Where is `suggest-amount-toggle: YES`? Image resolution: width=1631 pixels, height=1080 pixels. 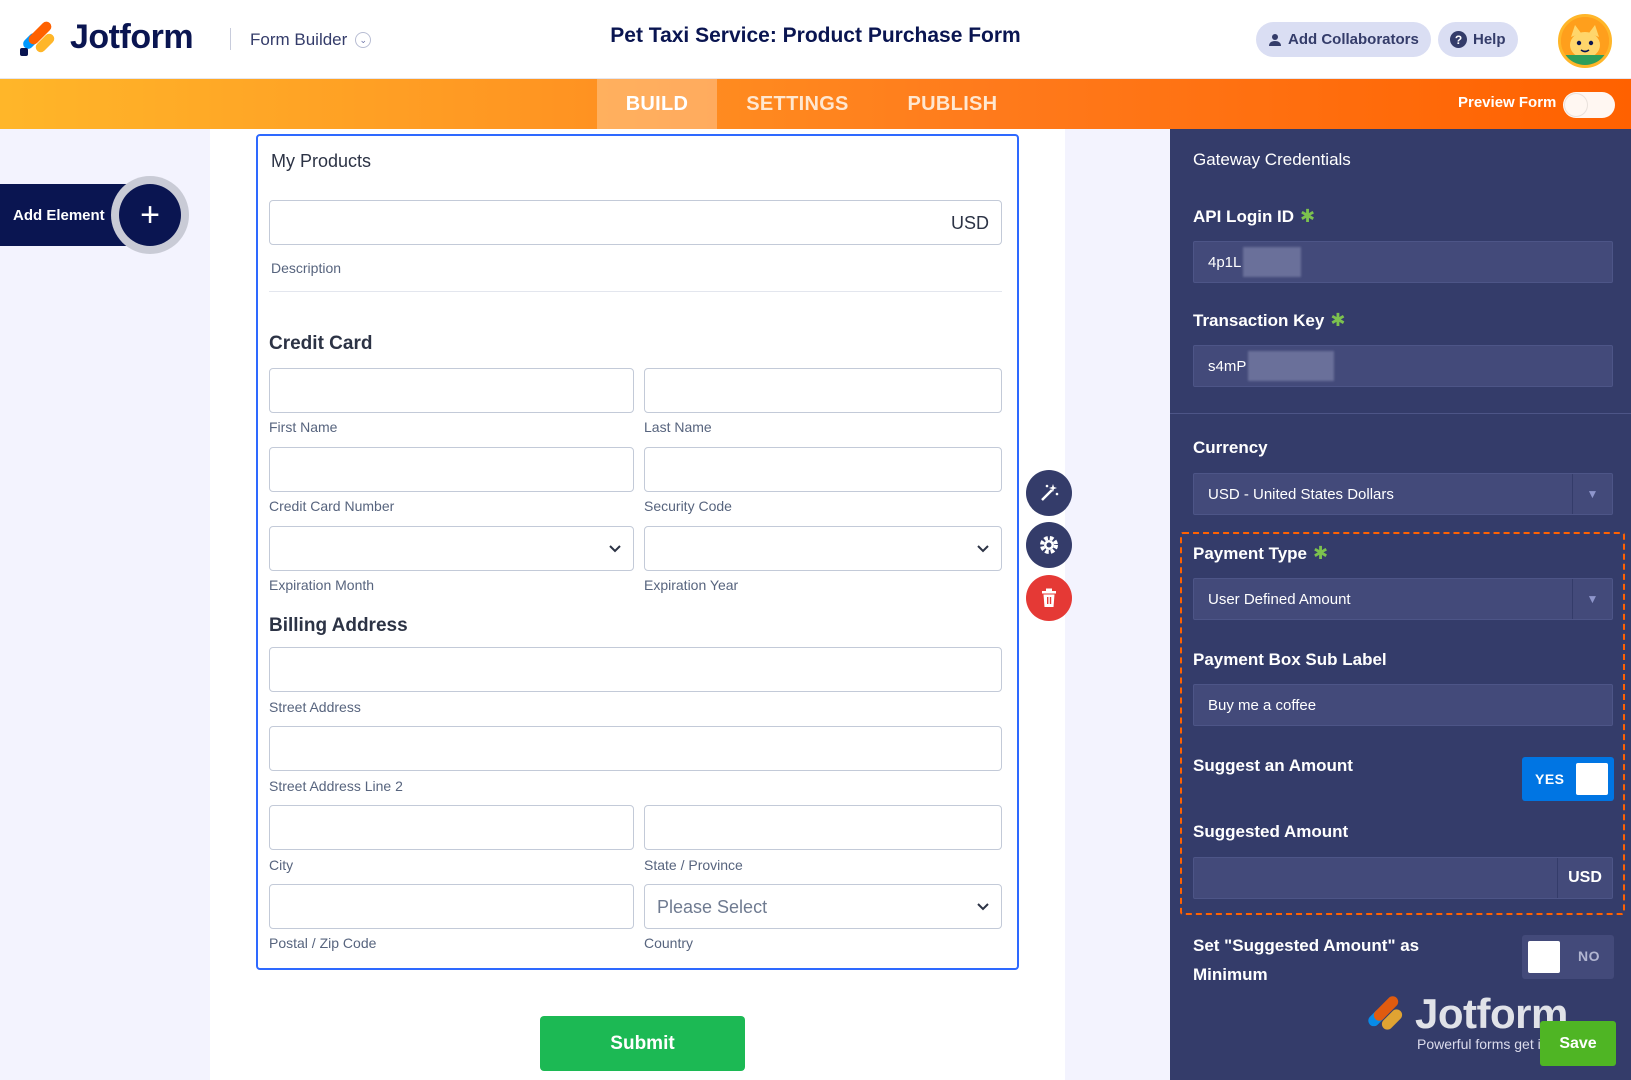
suggest-amount-toggle: YES is located at coordinates (1568, 779).